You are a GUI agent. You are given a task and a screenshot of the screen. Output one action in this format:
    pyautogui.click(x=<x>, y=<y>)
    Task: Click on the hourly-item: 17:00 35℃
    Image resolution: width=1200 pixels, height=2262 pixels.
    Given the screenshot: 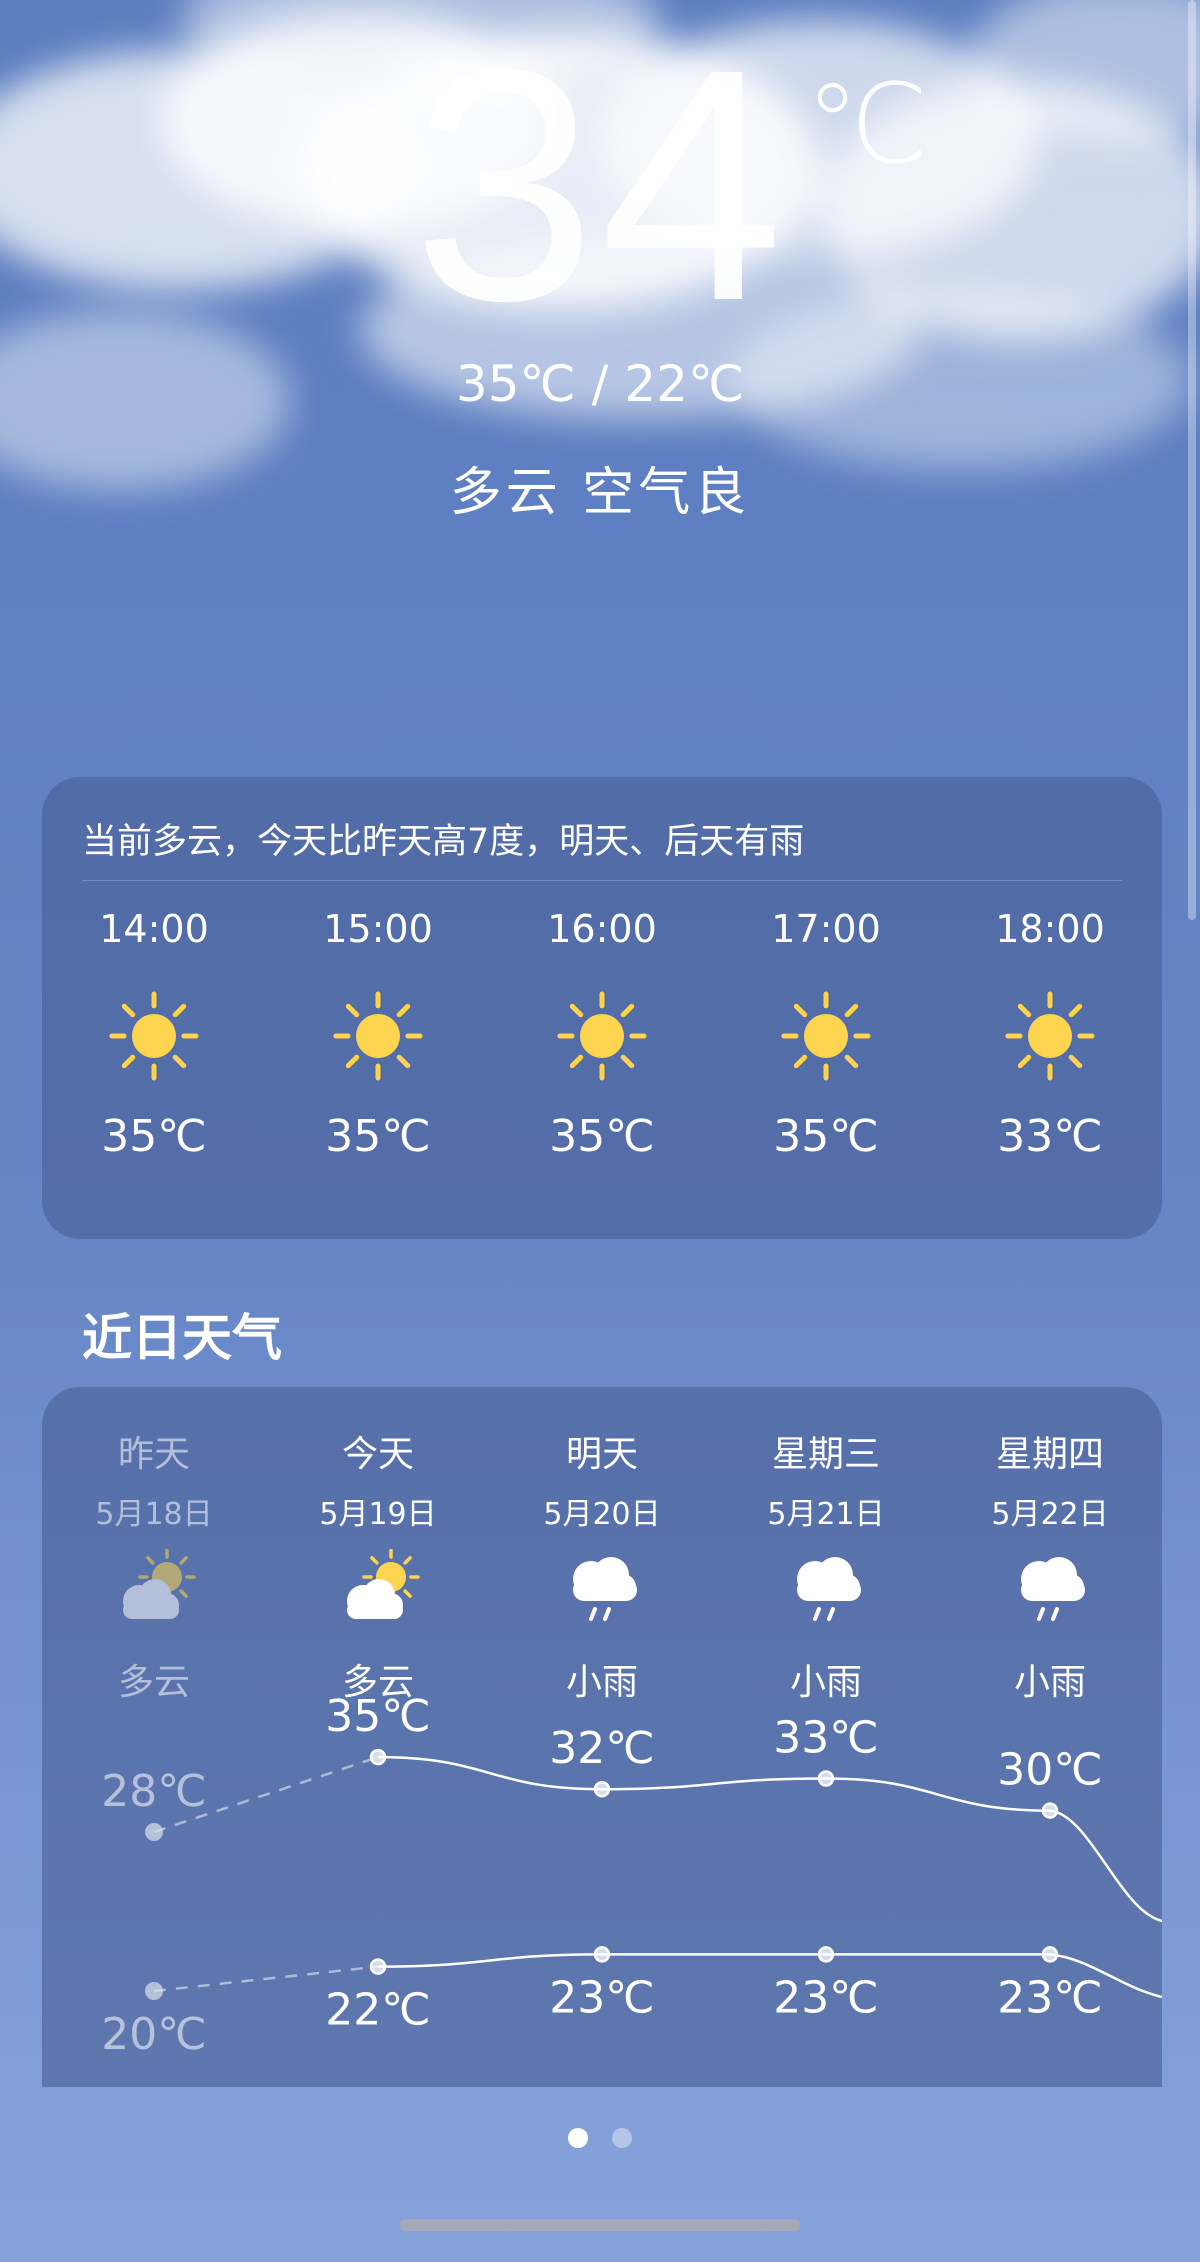 What is the action you would take?
    pyautogui.click(x=826, y=1034)
    